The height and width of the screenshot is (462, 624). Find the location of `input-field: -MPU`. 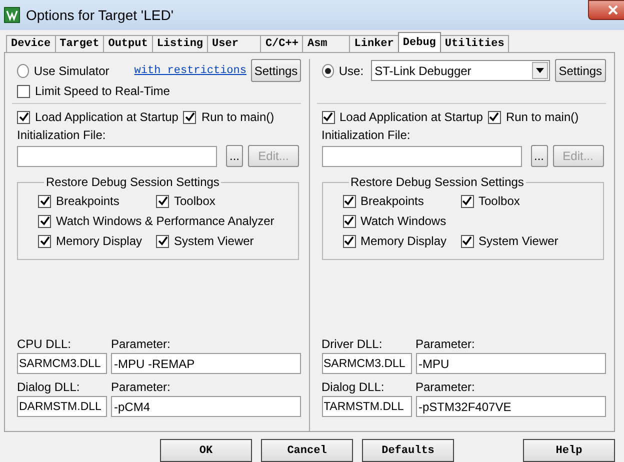

input-field: -MPU is located at coordinates (511, 363).